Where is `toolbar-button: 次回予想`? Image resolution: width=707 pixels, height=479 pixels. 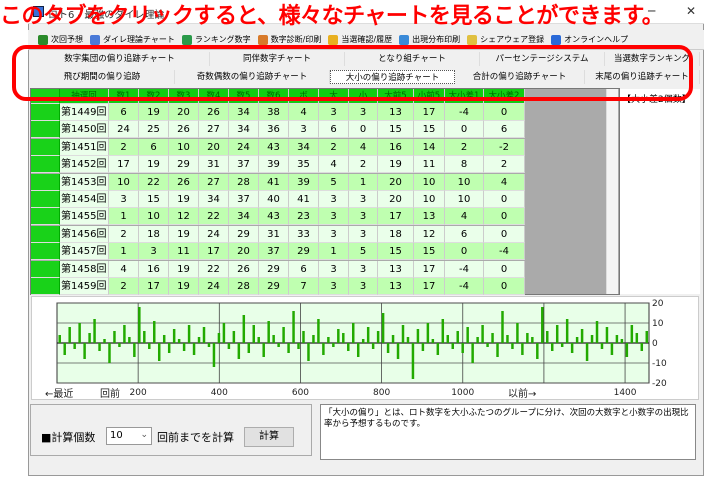 toolbar-button: 次回予想 is located at coordinates (60, 39).